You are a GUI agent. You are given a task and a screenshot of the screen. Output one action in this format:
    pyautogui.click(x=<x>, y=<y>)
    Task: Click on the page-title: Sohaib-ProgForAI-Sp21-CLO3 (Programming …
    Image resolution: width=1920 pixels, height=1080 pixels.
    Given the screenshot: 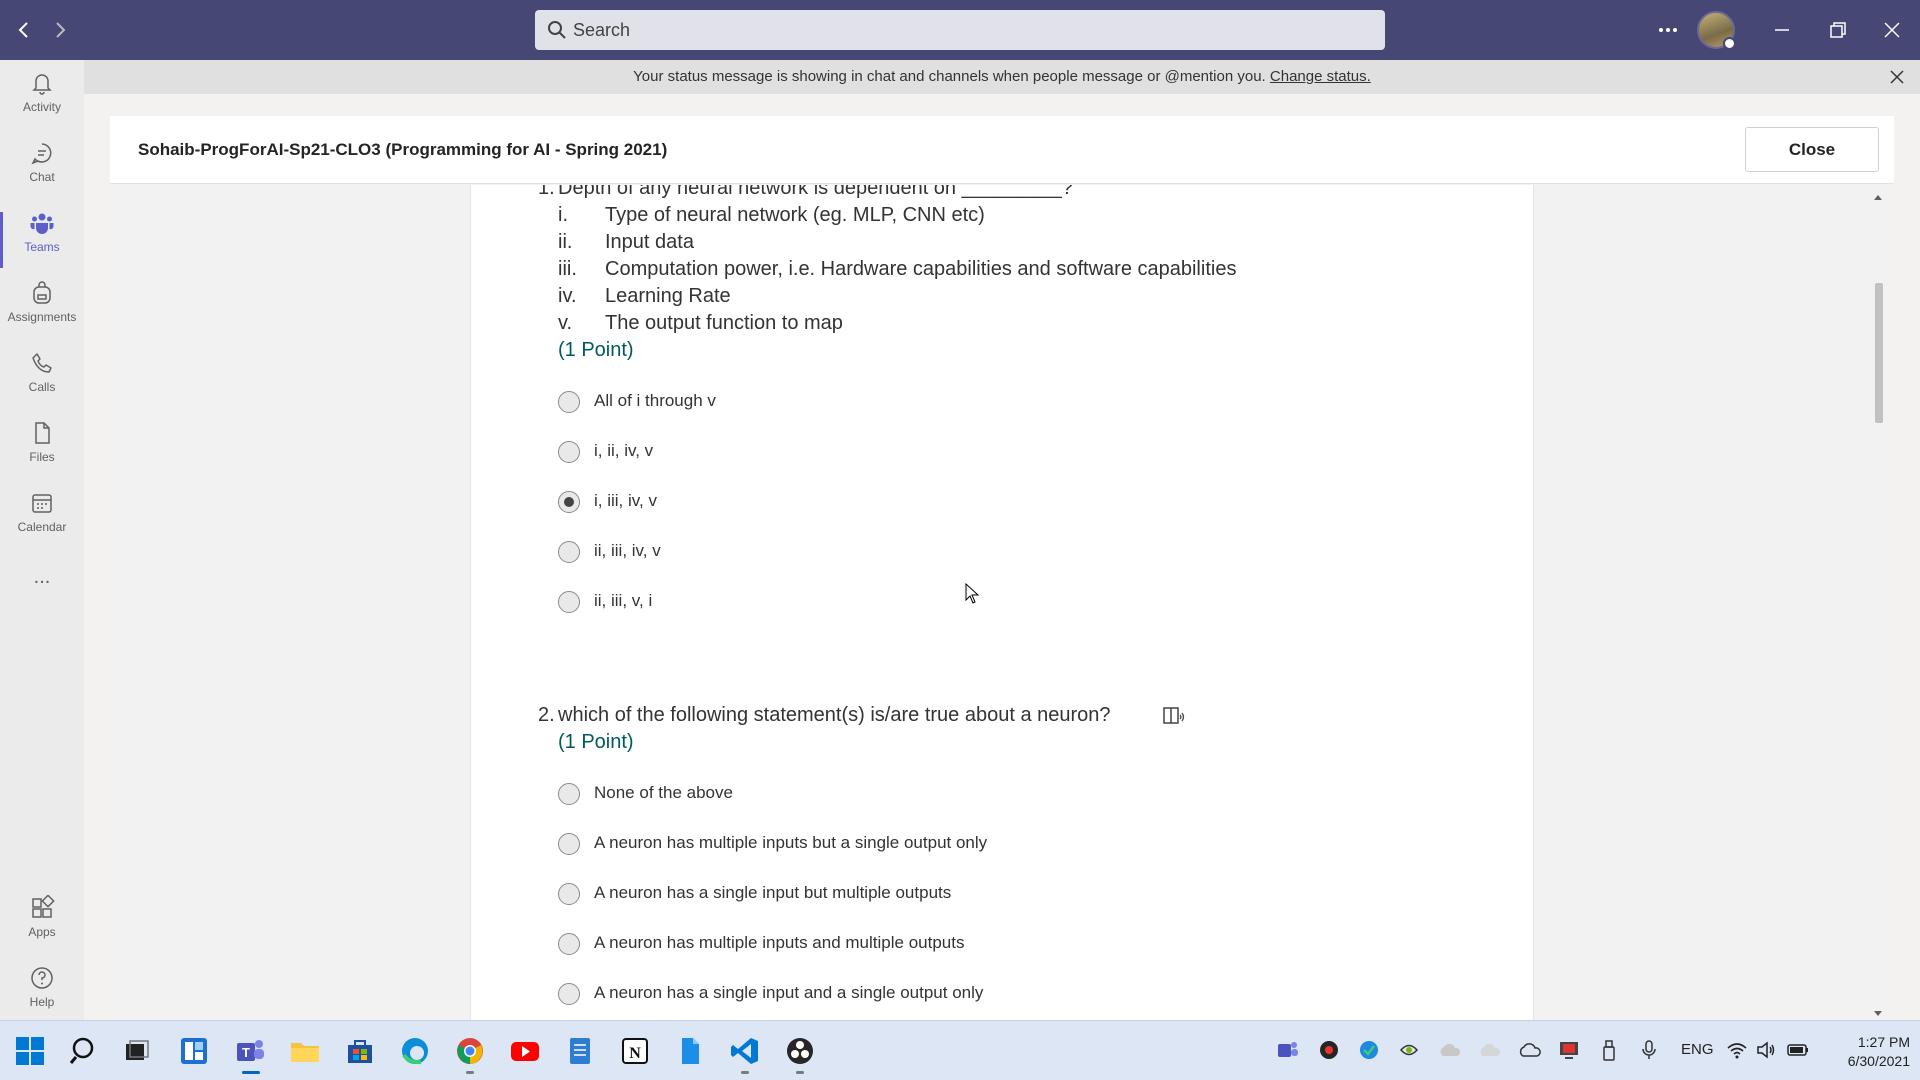 What is the action you would take?
    pyautogui.click(x=403, y=149)
    